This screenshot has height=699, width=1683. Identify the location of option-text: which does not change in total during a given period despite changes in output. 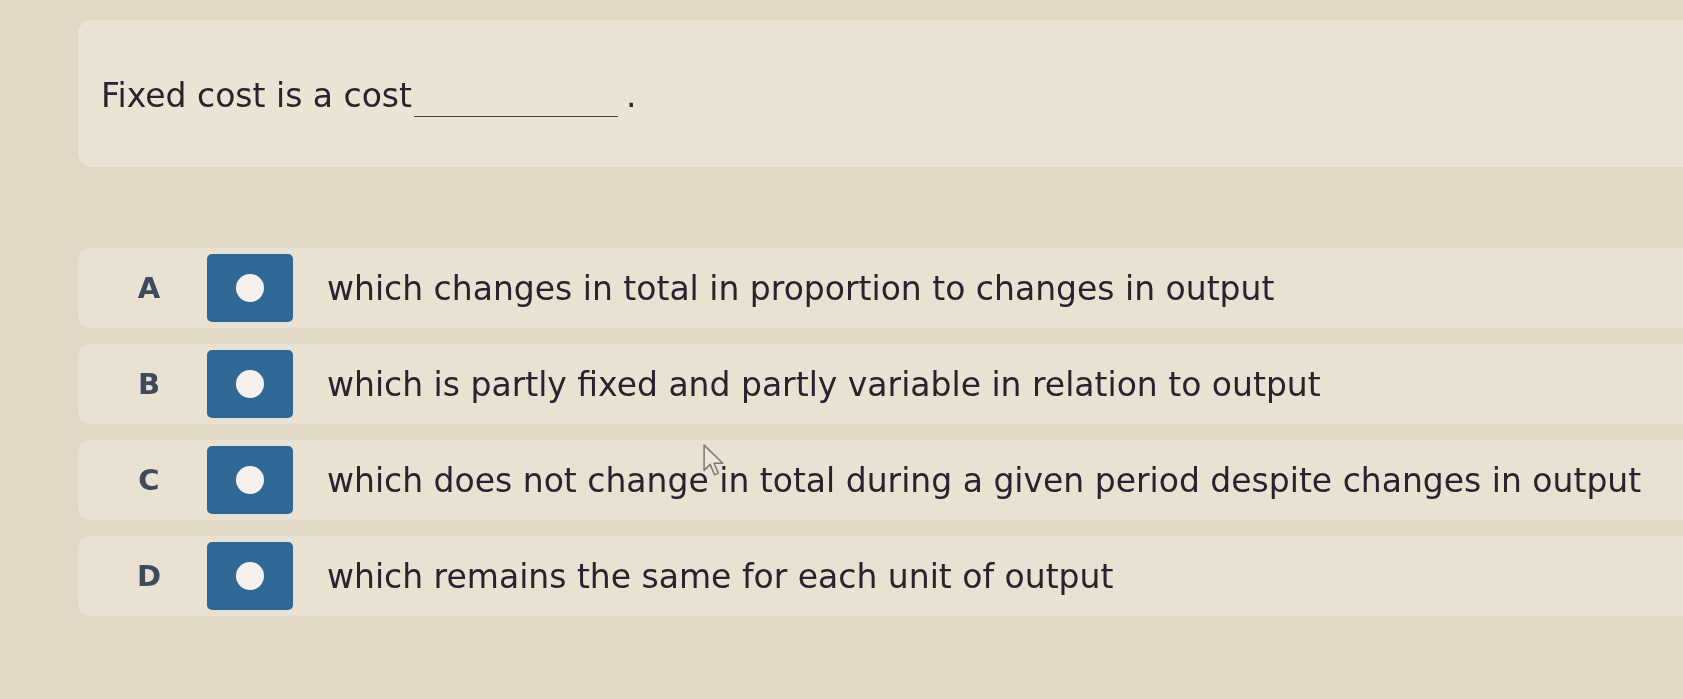
(984, 480).